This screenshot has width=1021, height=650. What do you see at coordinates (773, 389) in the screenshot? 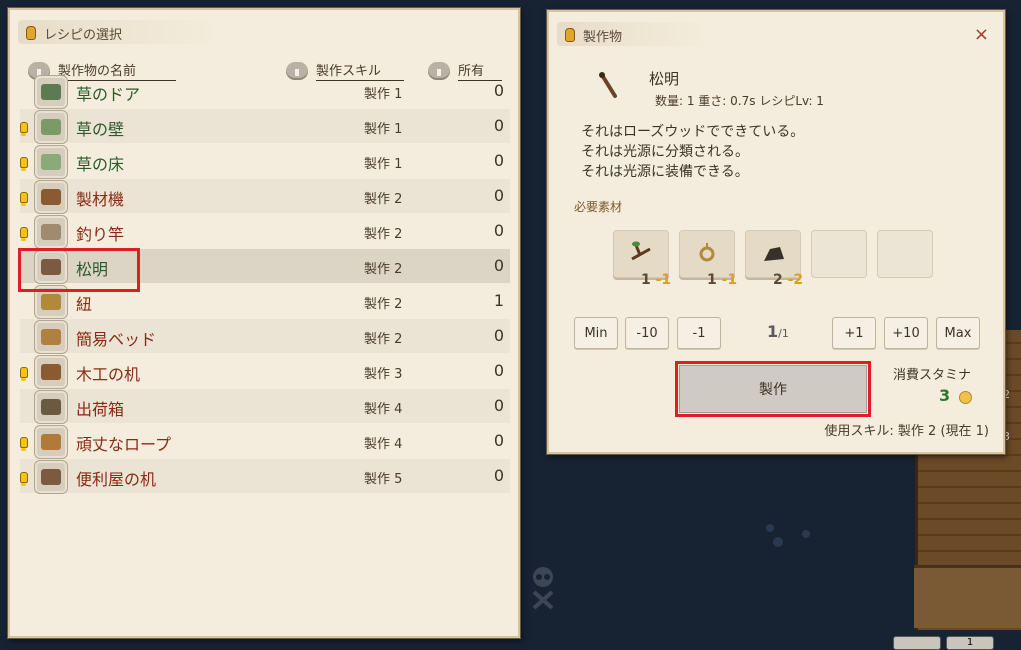
I see `craft-button-highlight` at bounding box center [773, 389].